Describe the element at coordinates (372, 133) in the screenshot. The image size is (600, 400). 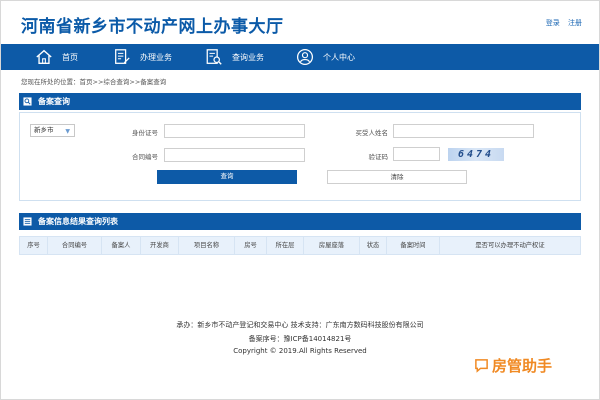
I see `buyer-name-label: 买受人姓名` at that location.